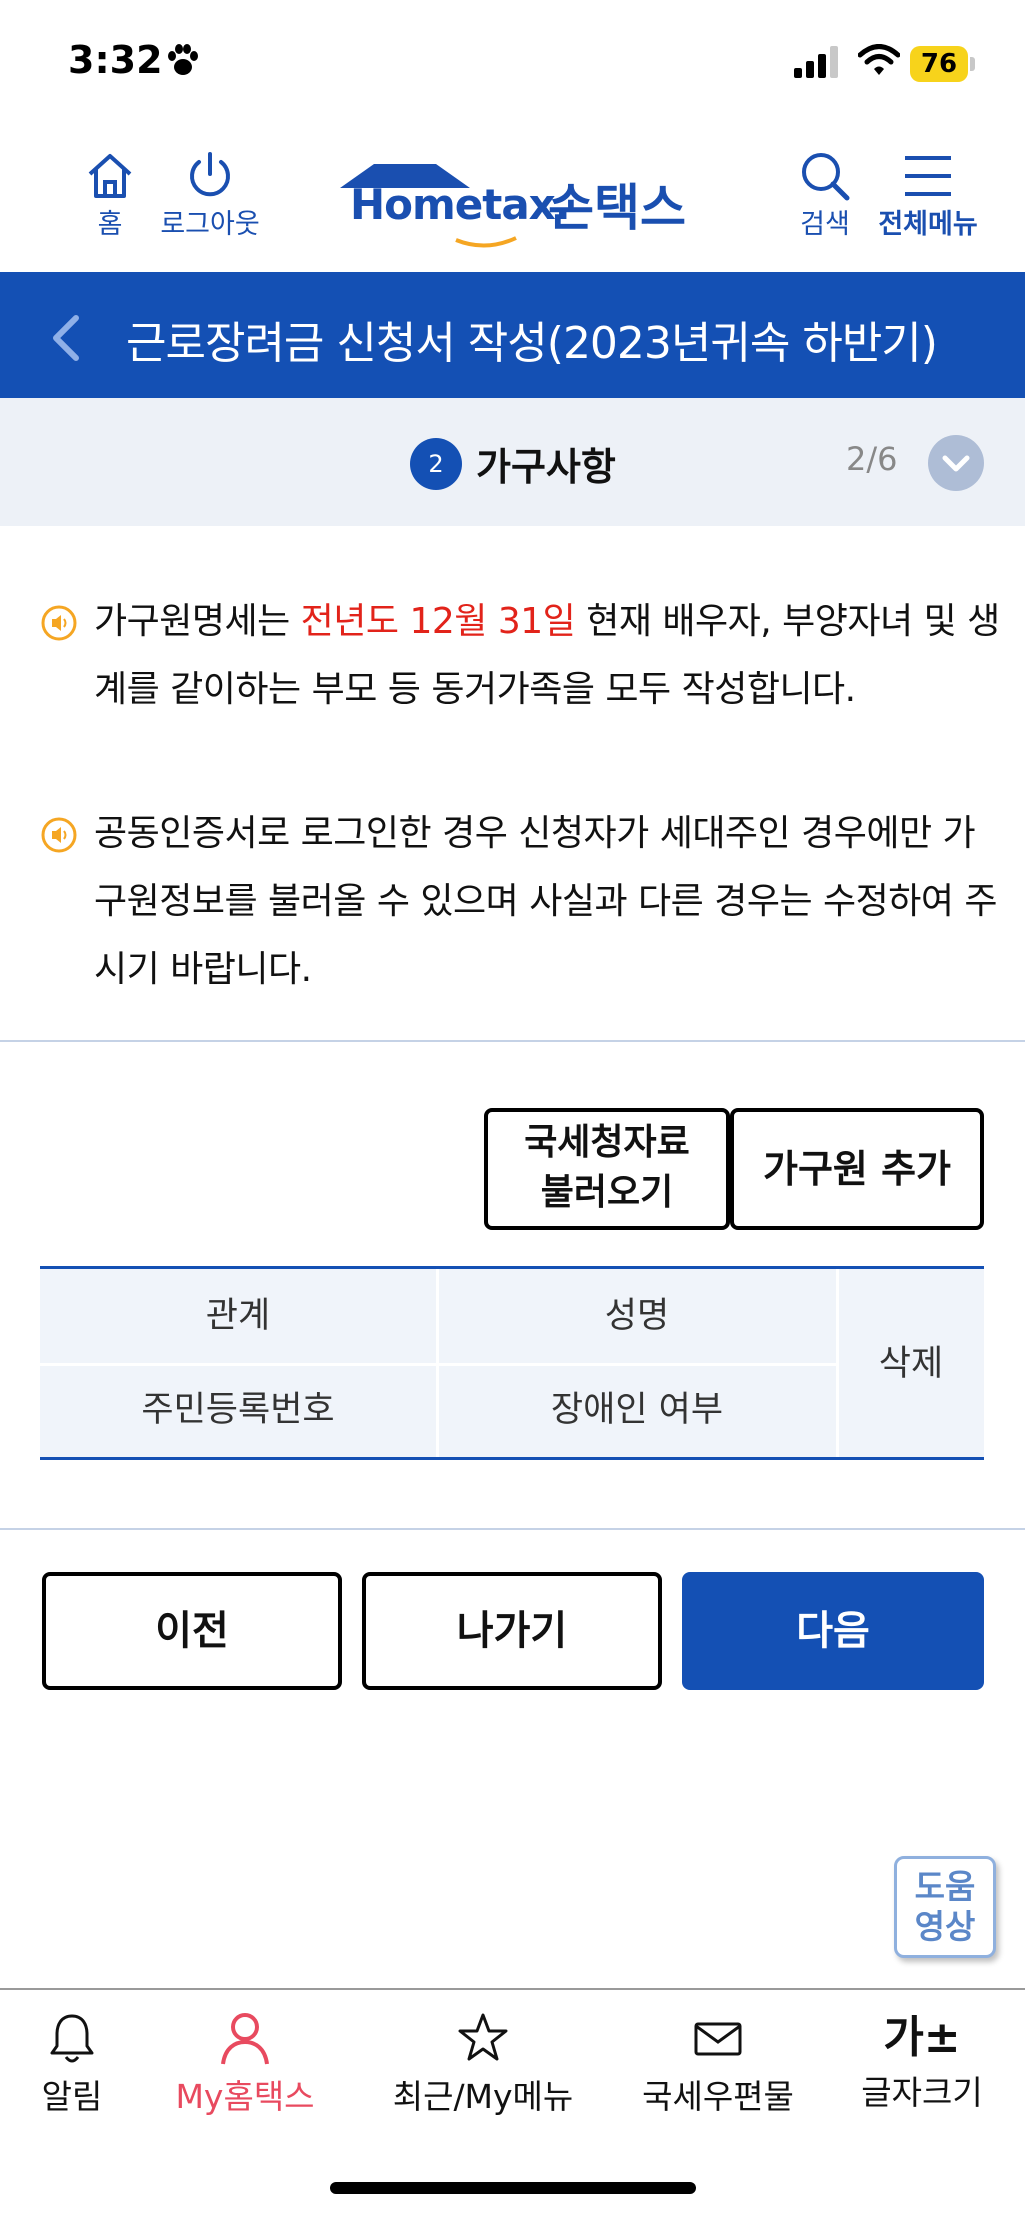 The image size is (1025, 2220). Describe the element at coordinates (513, 2188) in the screenshot. I see `home-indicator` at that location.